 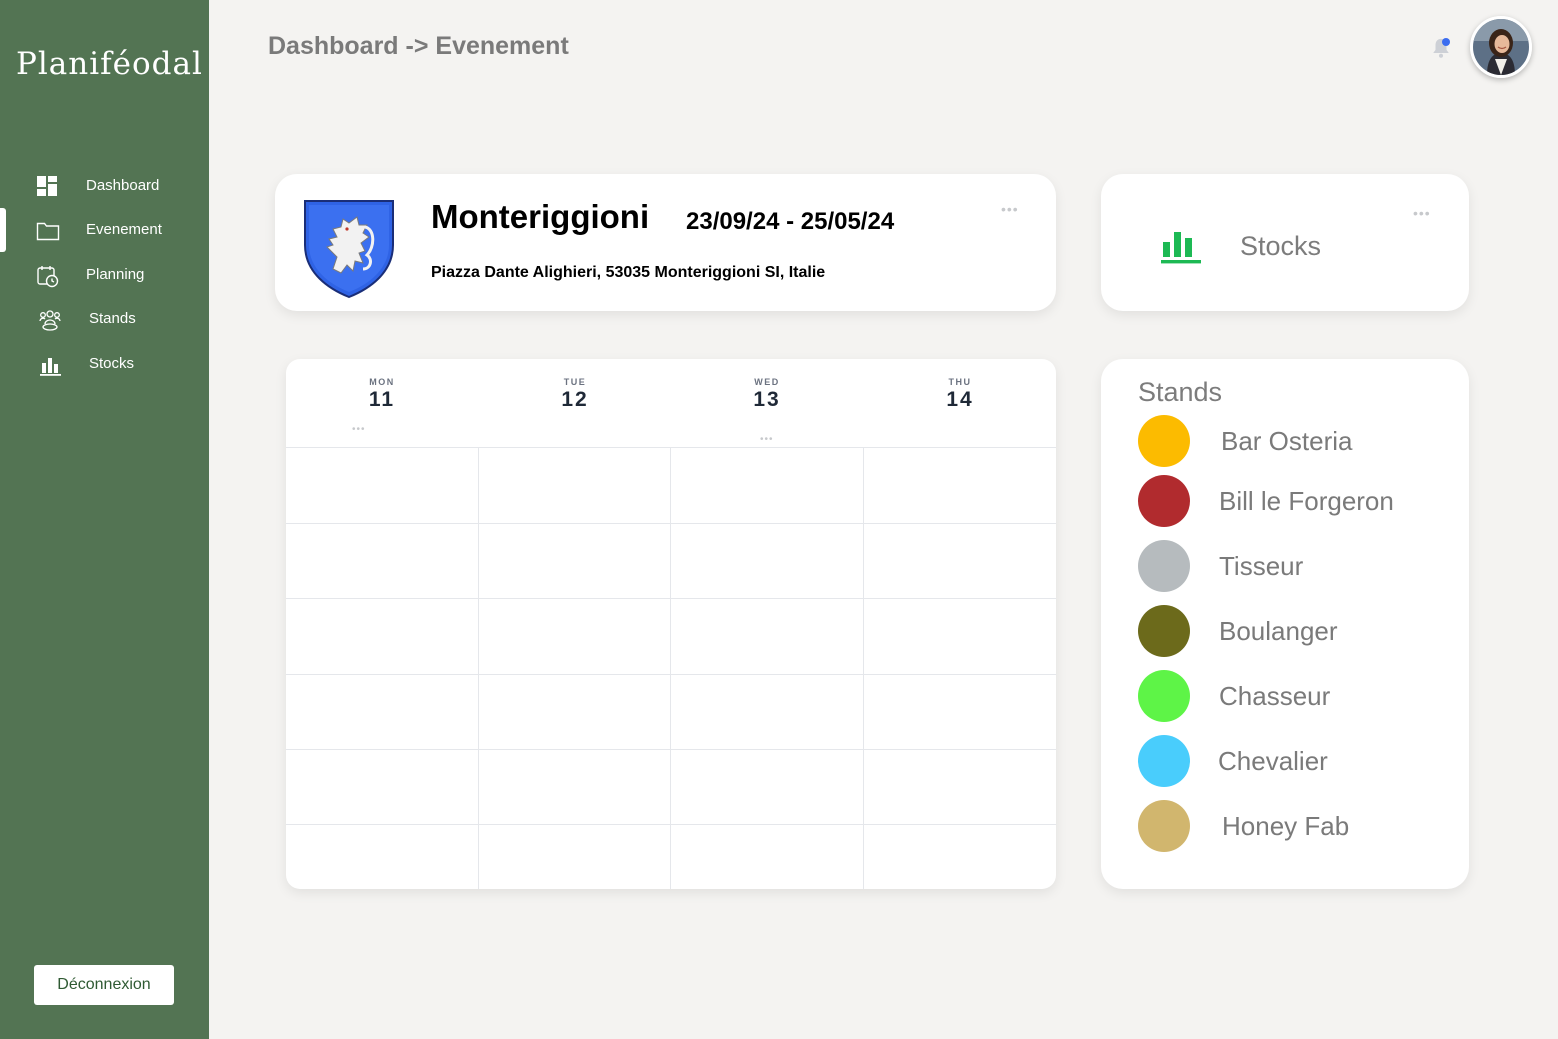 What do you see at coordinates (48, 277) in the screenshot?
I see `calendar-clock-icon` at bounding box center [48, 277].